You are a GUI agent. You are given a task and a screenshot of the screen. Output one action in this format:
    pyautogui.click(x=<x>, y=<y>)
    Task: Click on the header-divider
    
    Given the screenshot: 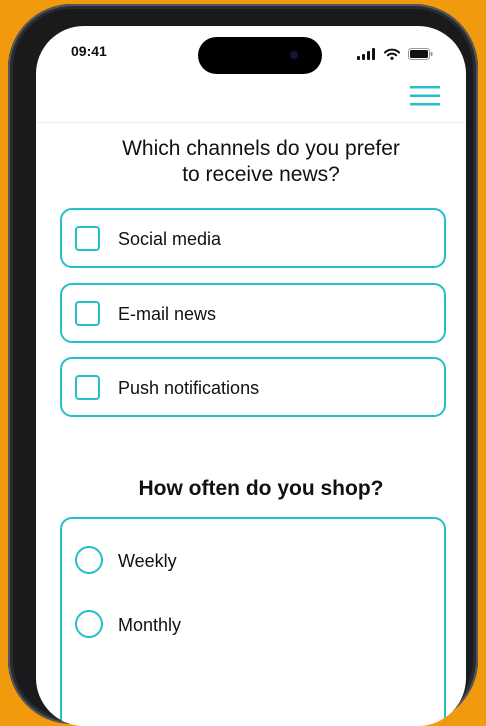 What is the action you would take?
    pyautogui.click(x=251, y=122)
    